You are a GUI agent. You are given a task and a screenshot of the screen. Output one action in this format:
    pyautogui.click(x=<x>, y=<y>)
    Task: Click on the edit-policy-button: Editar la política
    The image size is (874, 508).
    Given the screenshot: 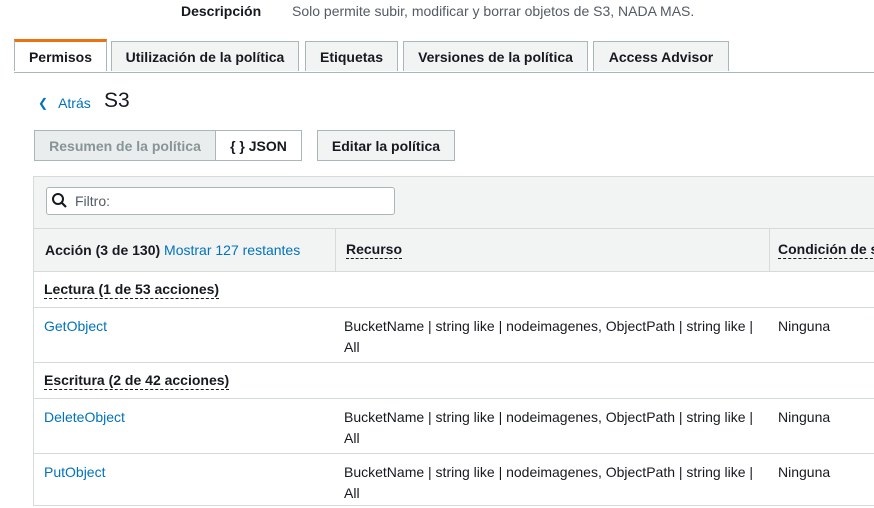 What is the action you would take?
    pyautogui.click(x=386, y=145)
    